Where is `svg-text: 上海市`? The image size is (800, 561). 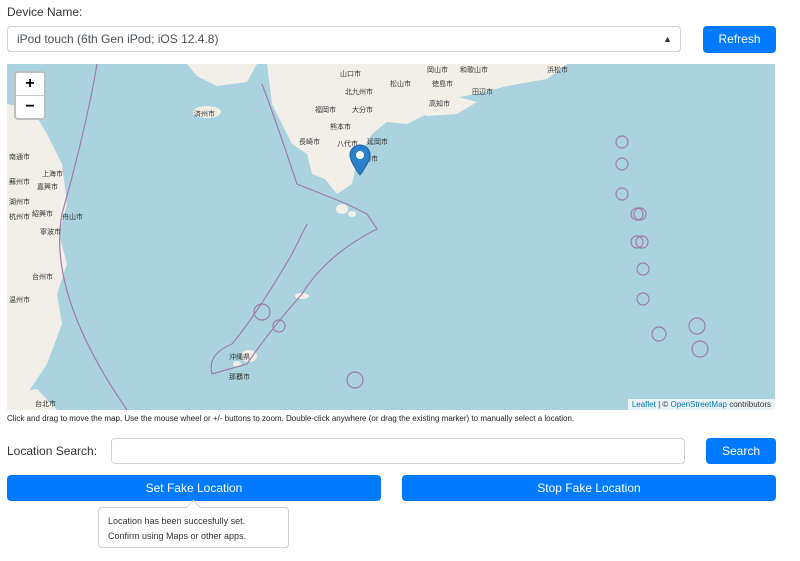
svg-text: 上海市 is located at coordinates (52, 173).